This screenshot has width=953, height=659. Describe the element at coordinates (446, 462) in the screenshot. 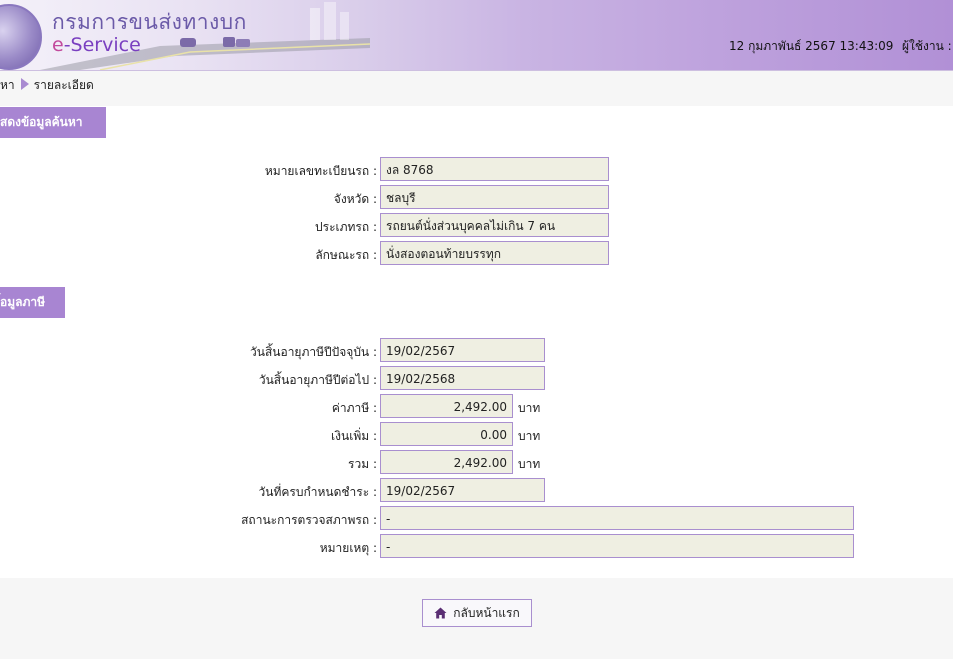

I see `field-total: 2,492.00` at that location.